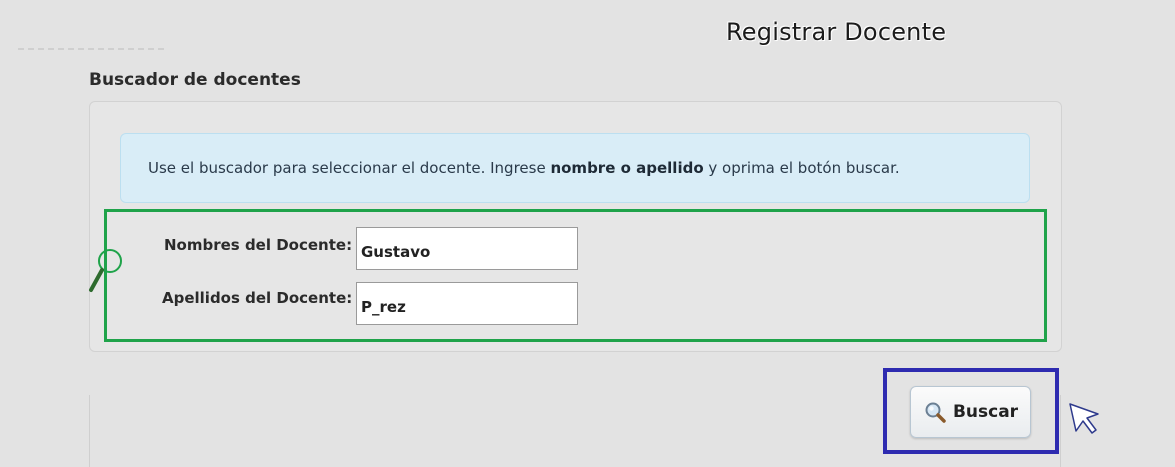  What do you see at coordinates (467, 248) in the screenshot?
I see `nombres-input` at bounding box center [467, 248].